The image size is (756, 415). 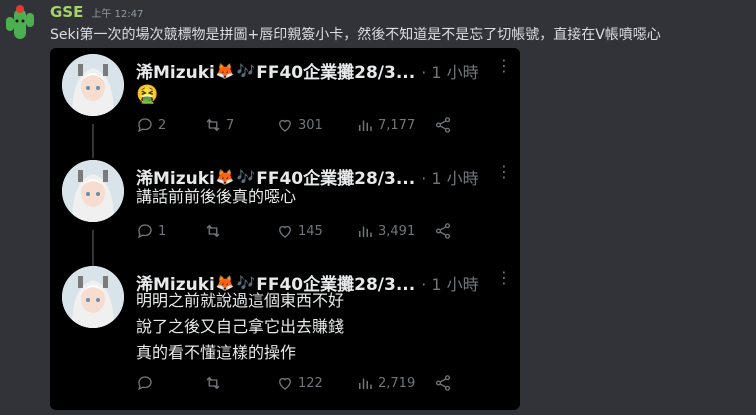 What do you see at coordinates (162, 231) in the screenshot?
I see `reply-count: 1` at bounding box center [162, 231].